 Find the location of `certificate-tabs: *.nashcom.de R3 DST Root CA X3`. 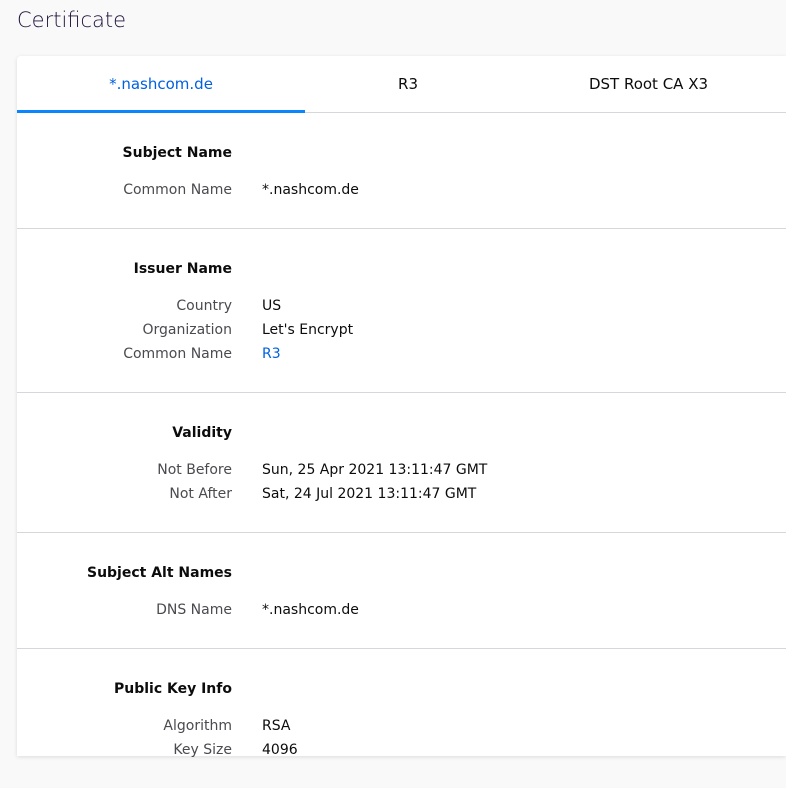

certificate-tabs: *.nashcom.de R3 DST Root CA X3 is located at coordinates (401, 84).